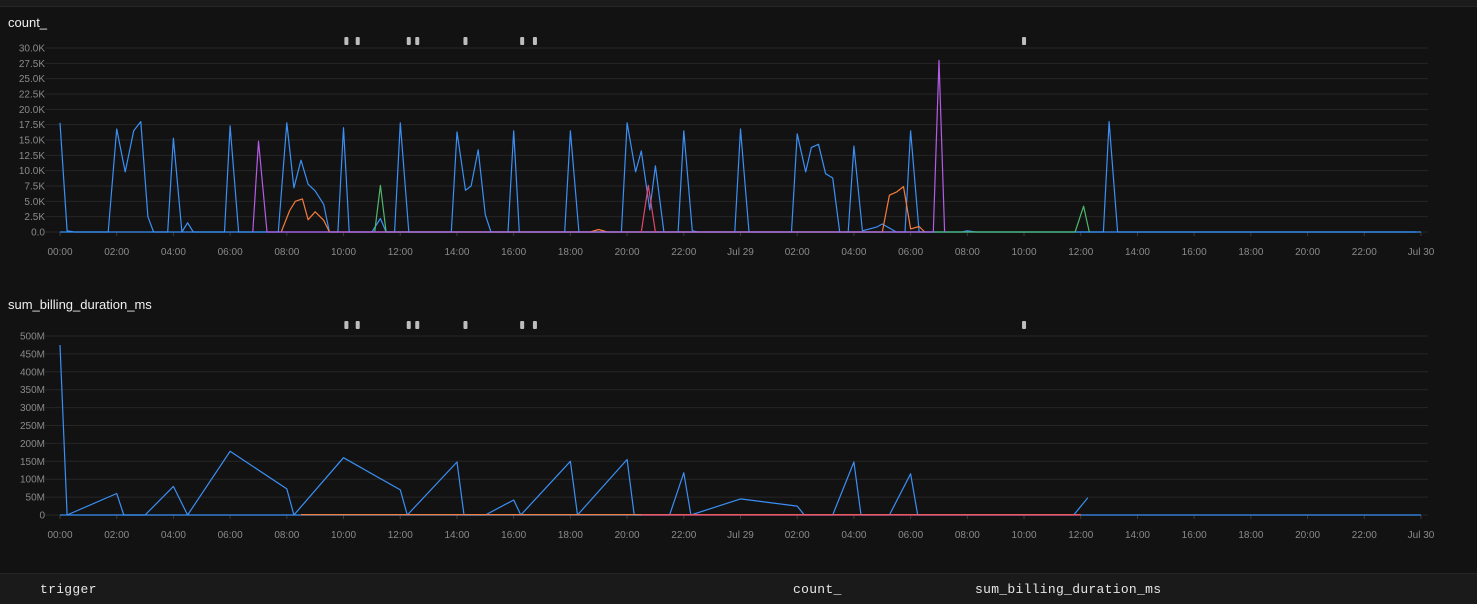 The image size is (1477, 604). Describe the element at coordinates (32, 110) in the screenshot. I see `y-tick-label: 20.0K` at that location.